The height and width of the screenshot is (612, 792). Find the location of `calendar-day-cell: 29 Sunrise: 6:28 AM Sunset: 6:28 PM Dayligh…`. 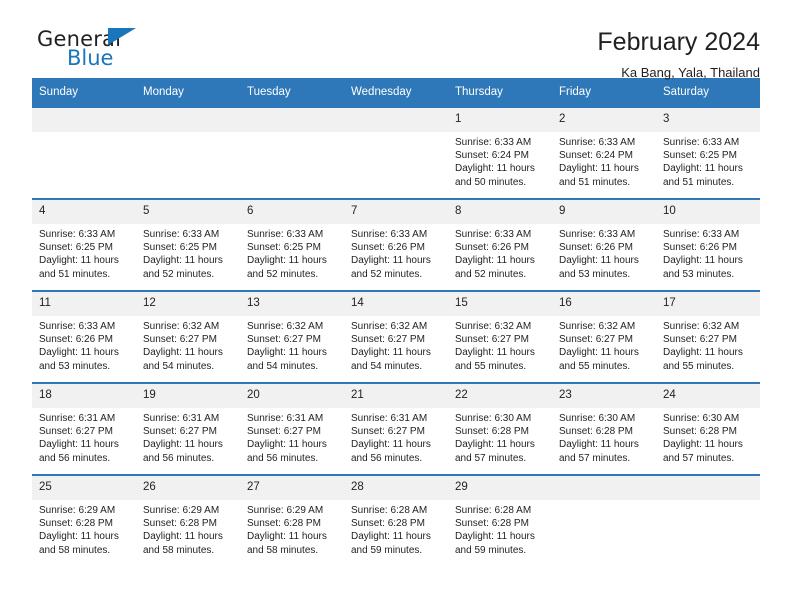

calendar-day-cell: 29 Sunrise: 6:28 AM Sunset: 6:28 PM Dayligh… is located at coordinates (500, 520).